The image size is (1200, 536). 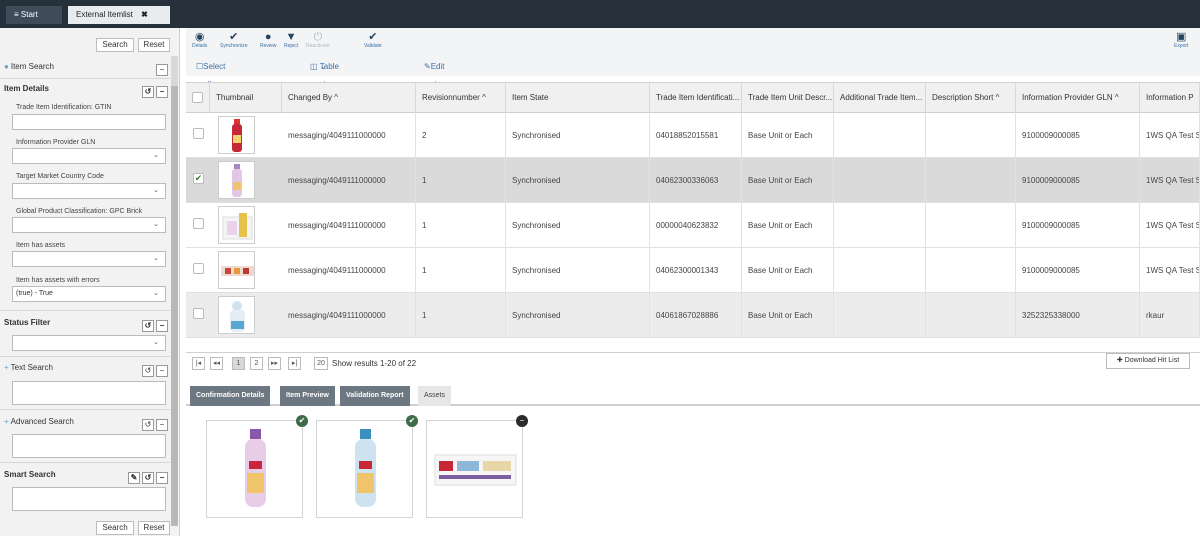 I want to click on col-desc-short: Description Short ^, so click(x=971, y=98).